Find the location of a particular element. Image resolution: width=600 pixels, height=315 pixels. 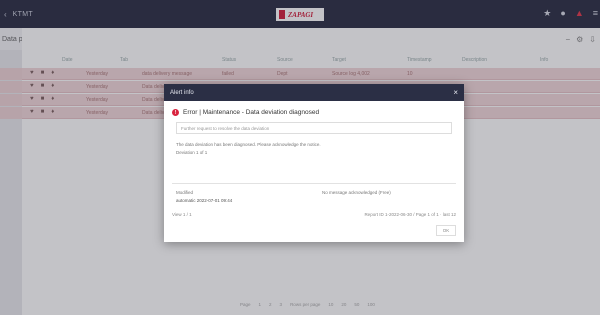

modified-value: automatic 2022-07-01 09:44 is located at coordinates (204, 200).